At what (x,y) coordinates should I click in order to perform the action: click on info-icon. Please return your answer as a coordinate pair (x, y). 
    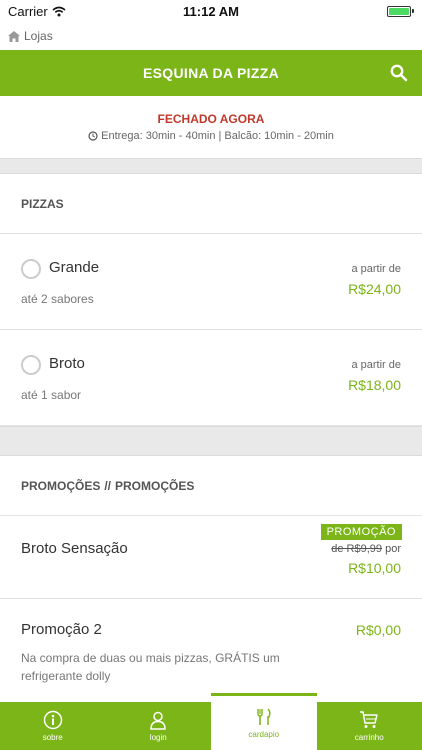
    Looking at the image, I should click on (52, 720).